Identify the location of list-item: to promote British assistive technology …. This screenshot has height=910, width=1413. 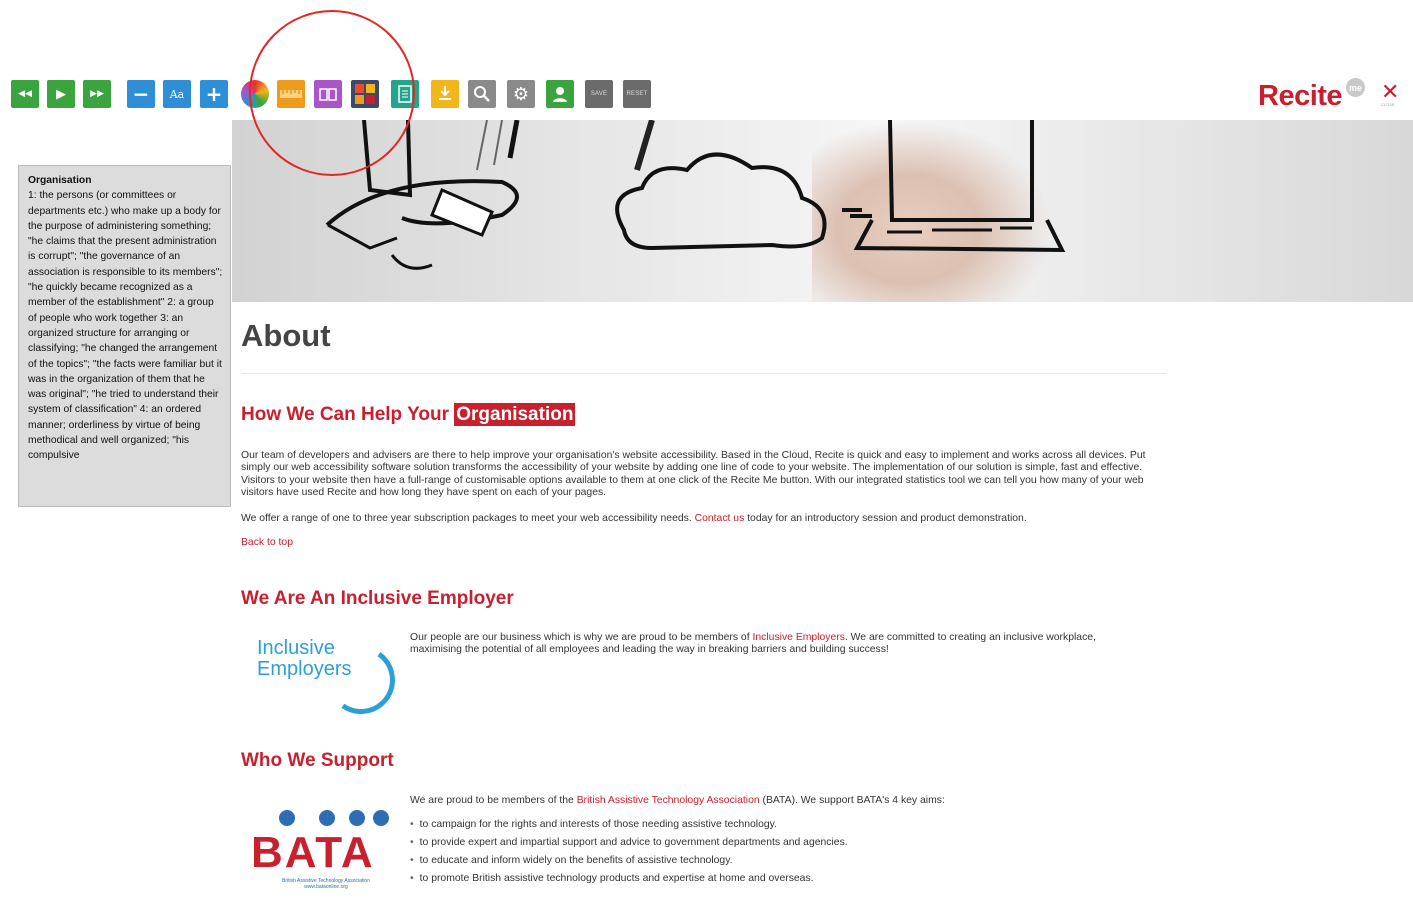
(629, 879).